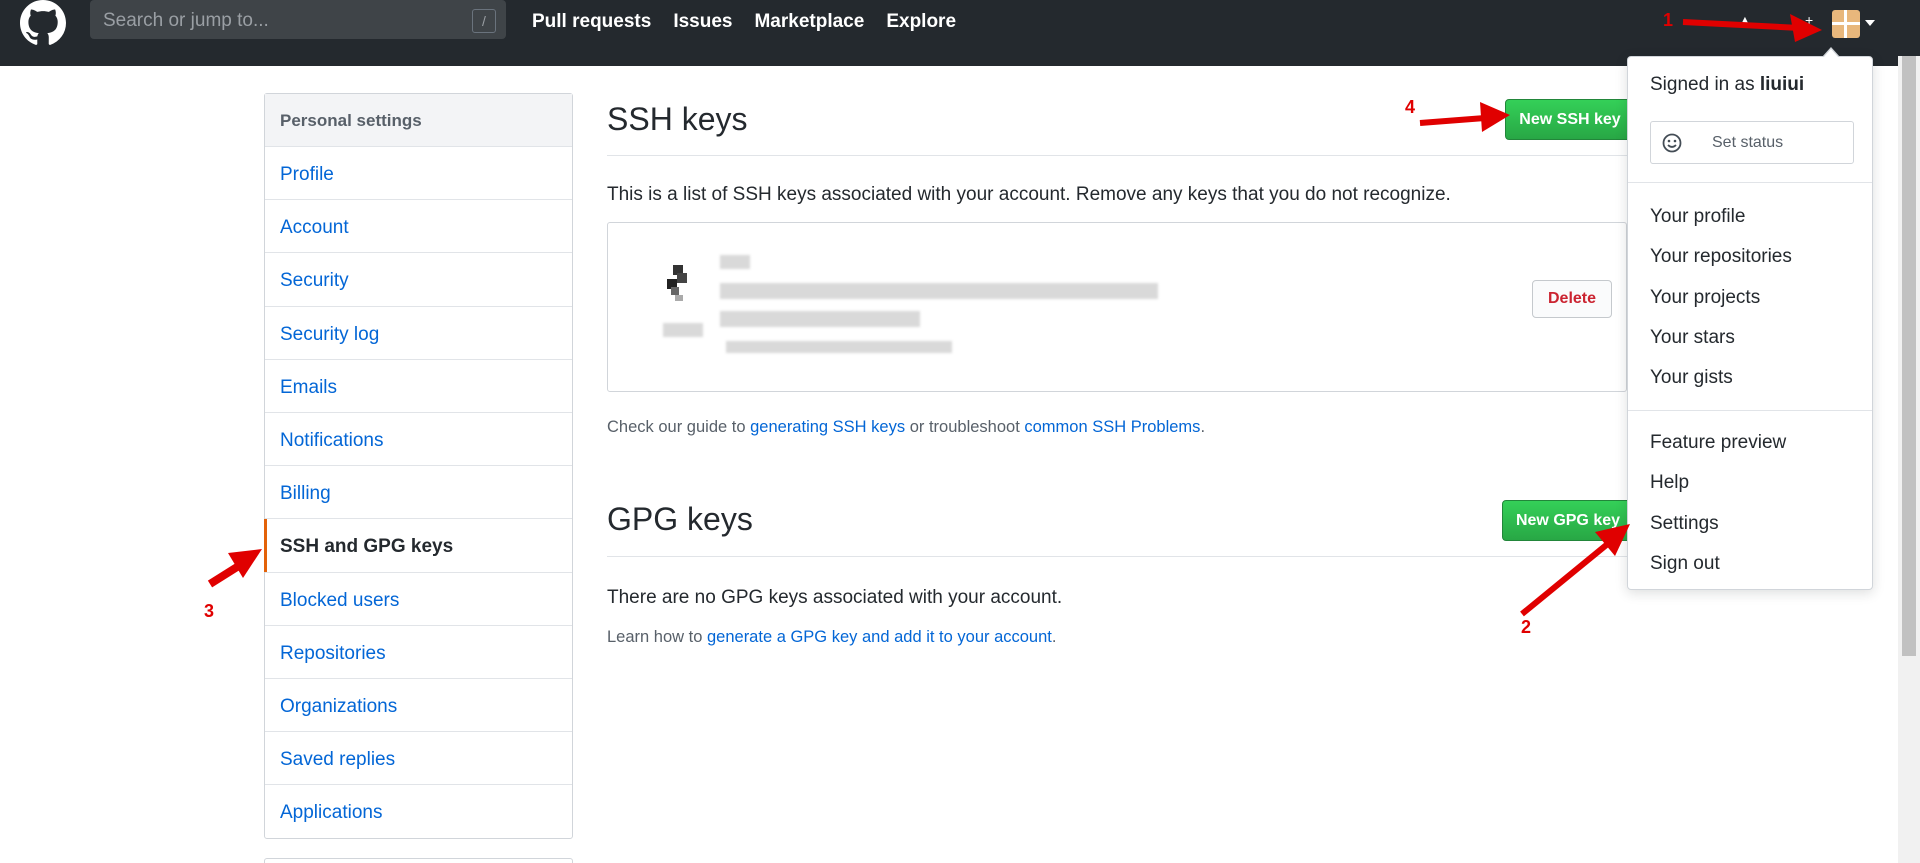 Image resolution: width=1920 pixels, height=863 pixels. What do you see at coordinates (418, 860) in the screenshot?
I see `sidebar-secondary-box` at bounding box center [418, 860].